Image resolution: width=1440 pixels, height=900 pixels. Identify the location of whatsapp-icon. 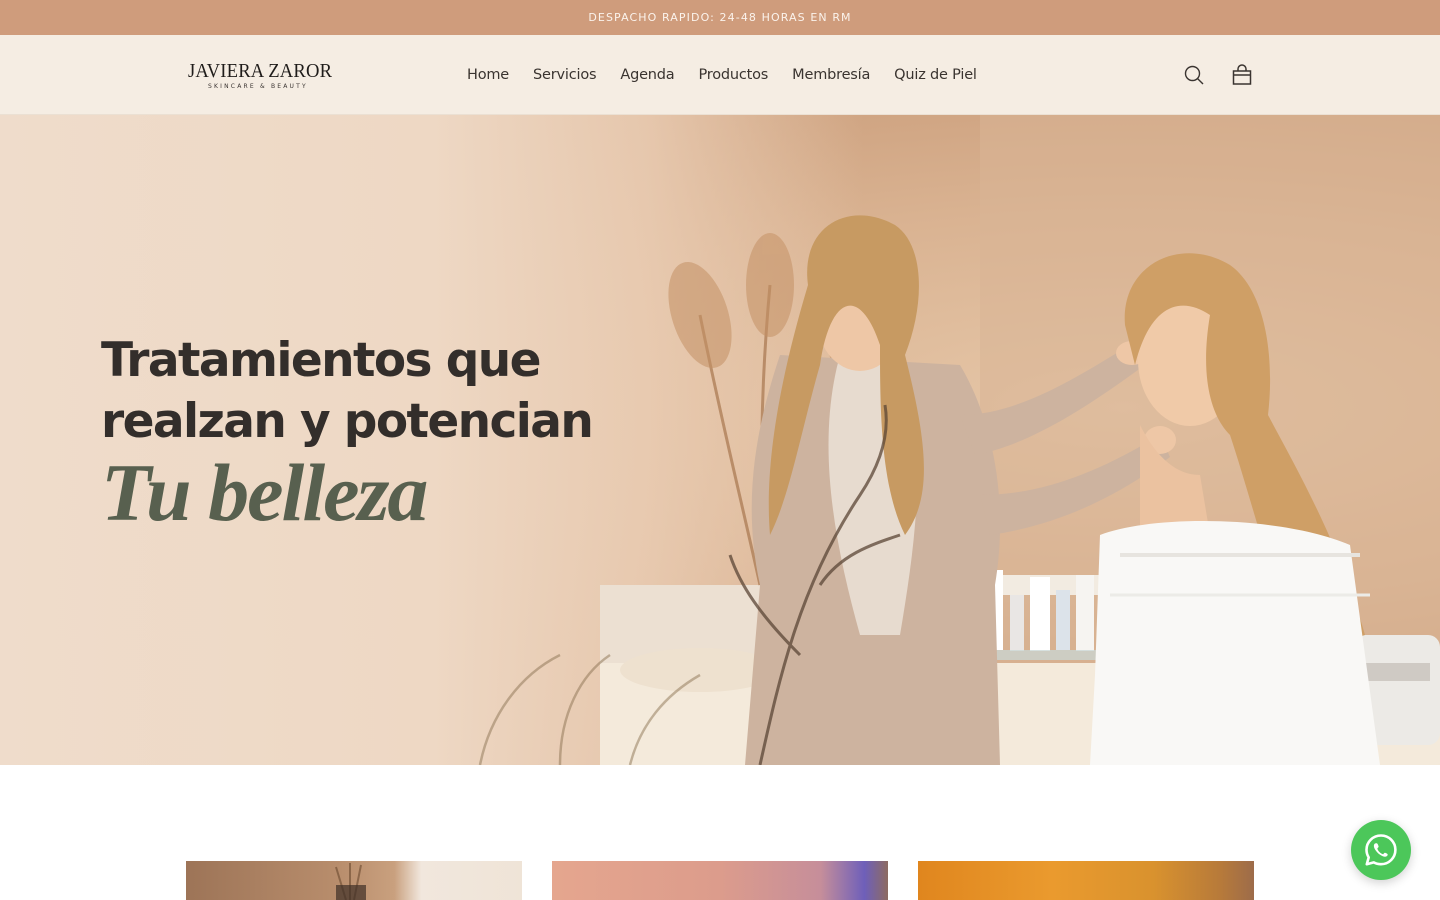
(1381, 850).